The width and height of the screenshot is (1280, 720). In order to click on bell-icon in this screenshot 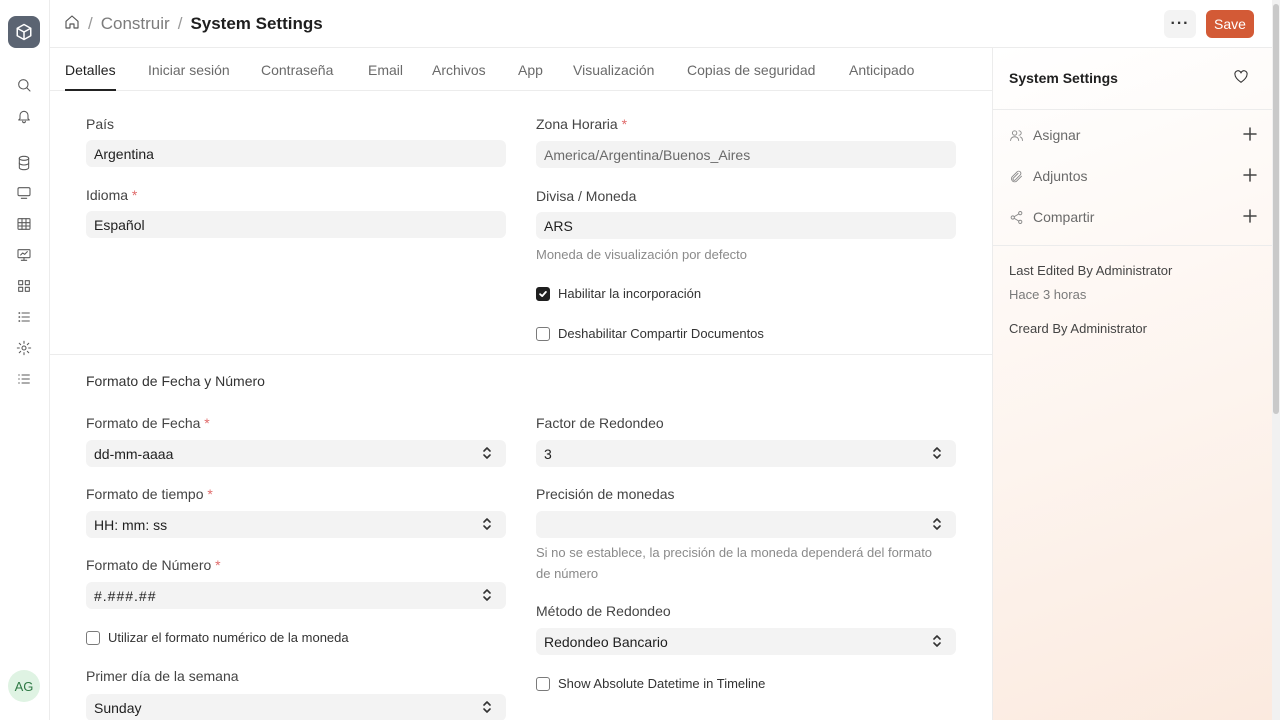, I will do `click(24, 116)`.